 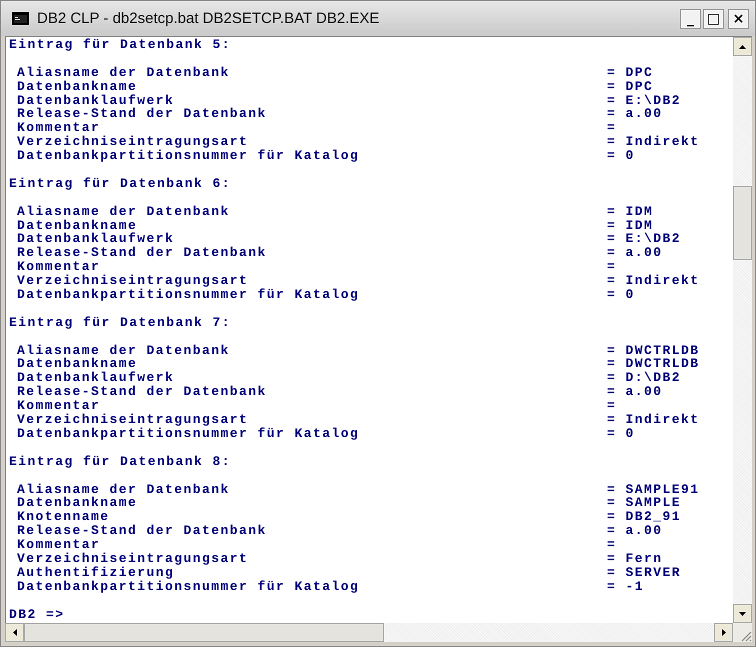 What do you see at coordinates (723, 632) in the screenshot?
I see `scroll-right-icon` at bounding box center [723, 632].